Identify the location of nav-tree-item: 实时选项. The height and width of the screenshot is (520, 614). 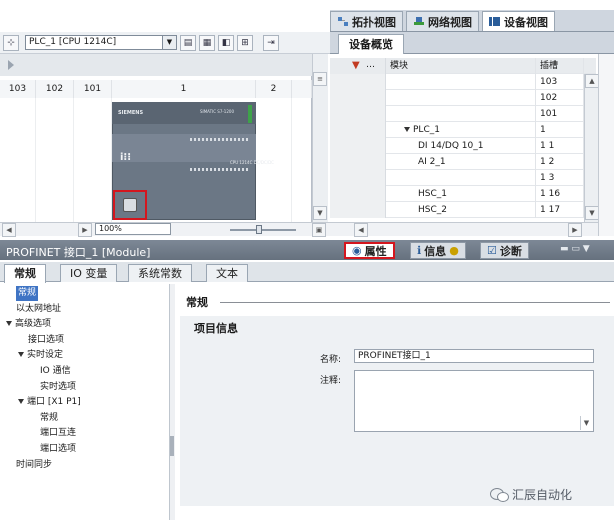
(58, 387).